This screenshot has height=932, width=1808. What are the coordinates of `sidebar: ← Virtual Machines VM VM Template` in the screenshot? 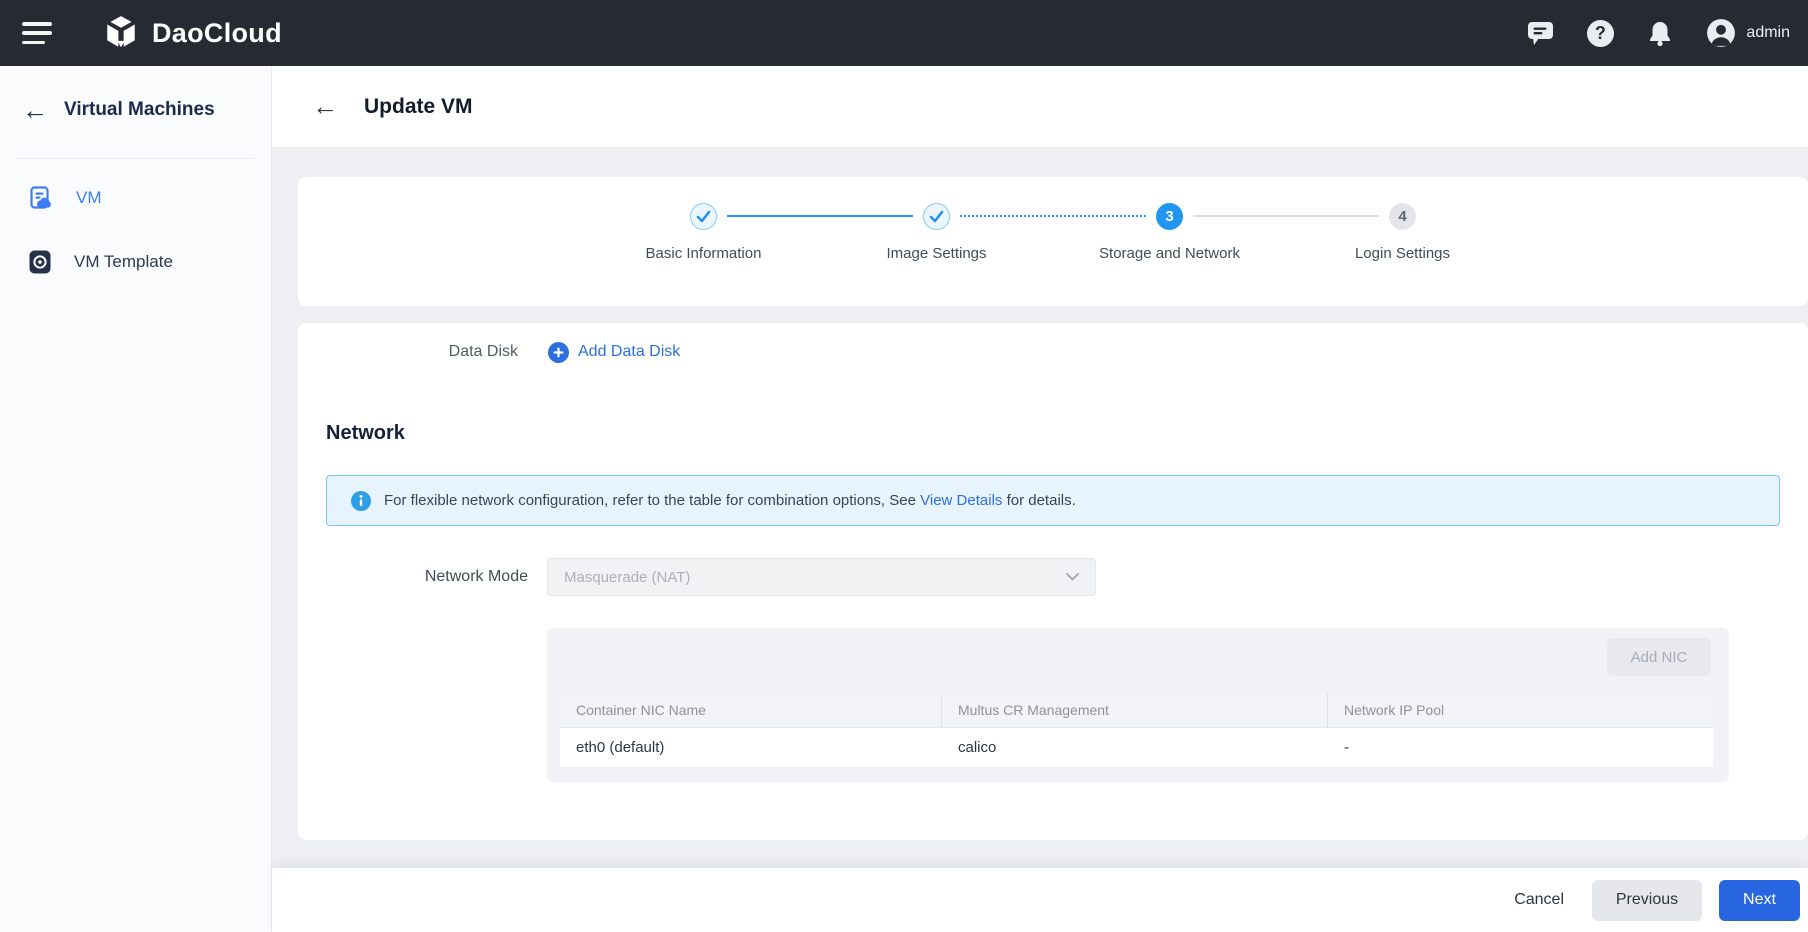 It's located at (136, 499).